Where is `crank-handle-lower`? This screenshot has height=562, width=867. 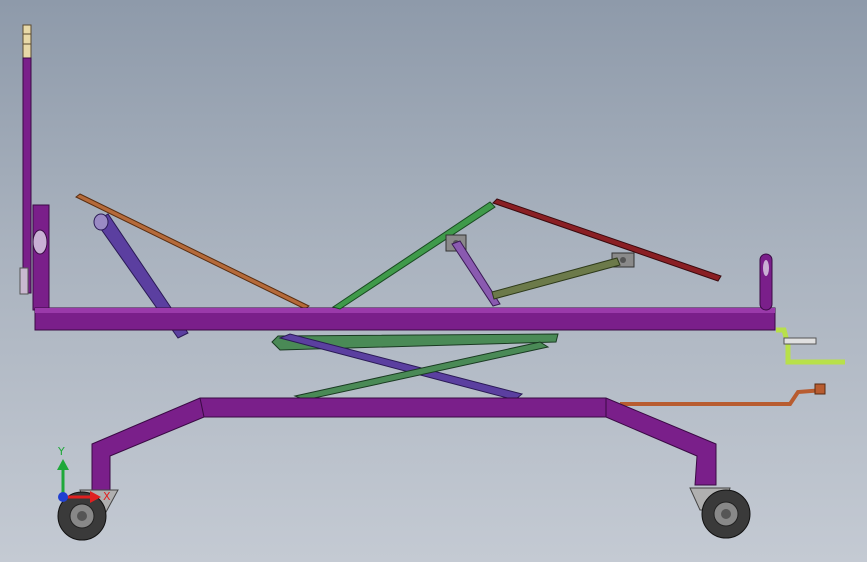 crank-handle-lower is located at coordinates (723, 394).